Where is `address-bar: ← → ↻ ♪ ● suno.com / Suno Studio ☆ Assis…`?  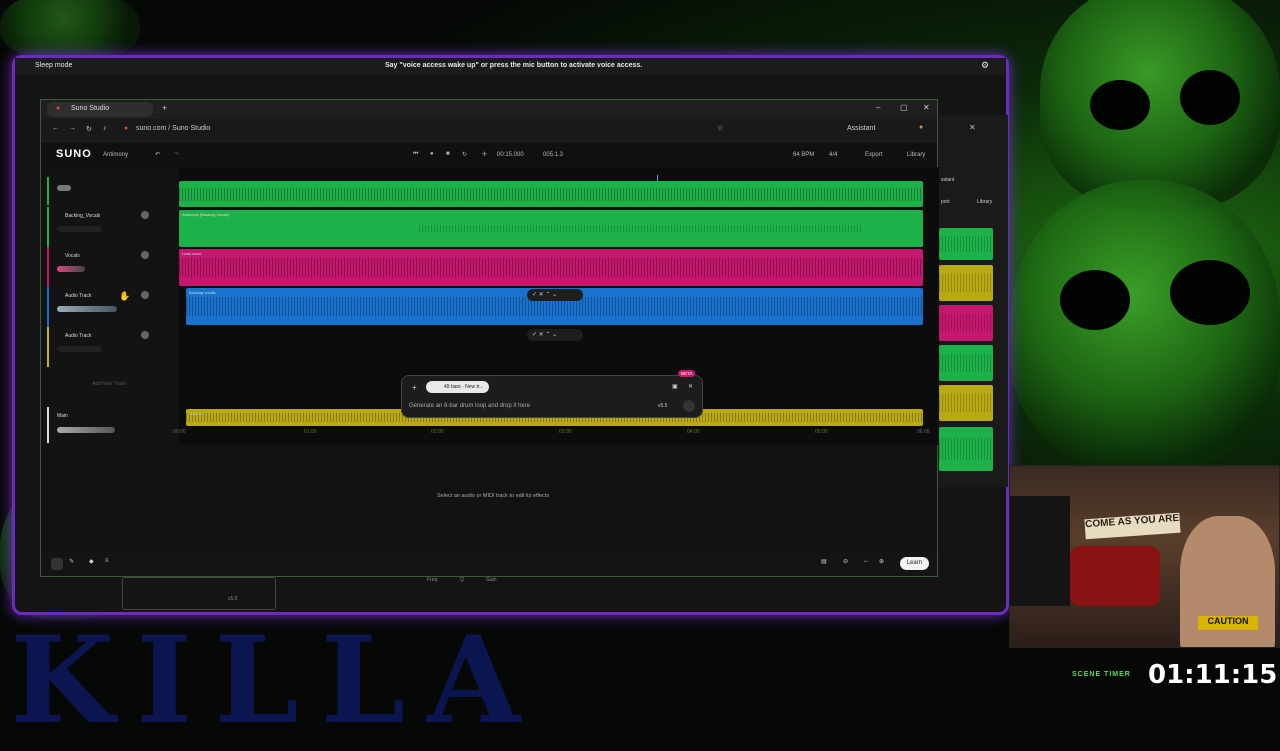
address-bar: ← → ↻ ♪ ● suno.com / Suno Studio ☆ Assis… is located at coordinates (489, 131).